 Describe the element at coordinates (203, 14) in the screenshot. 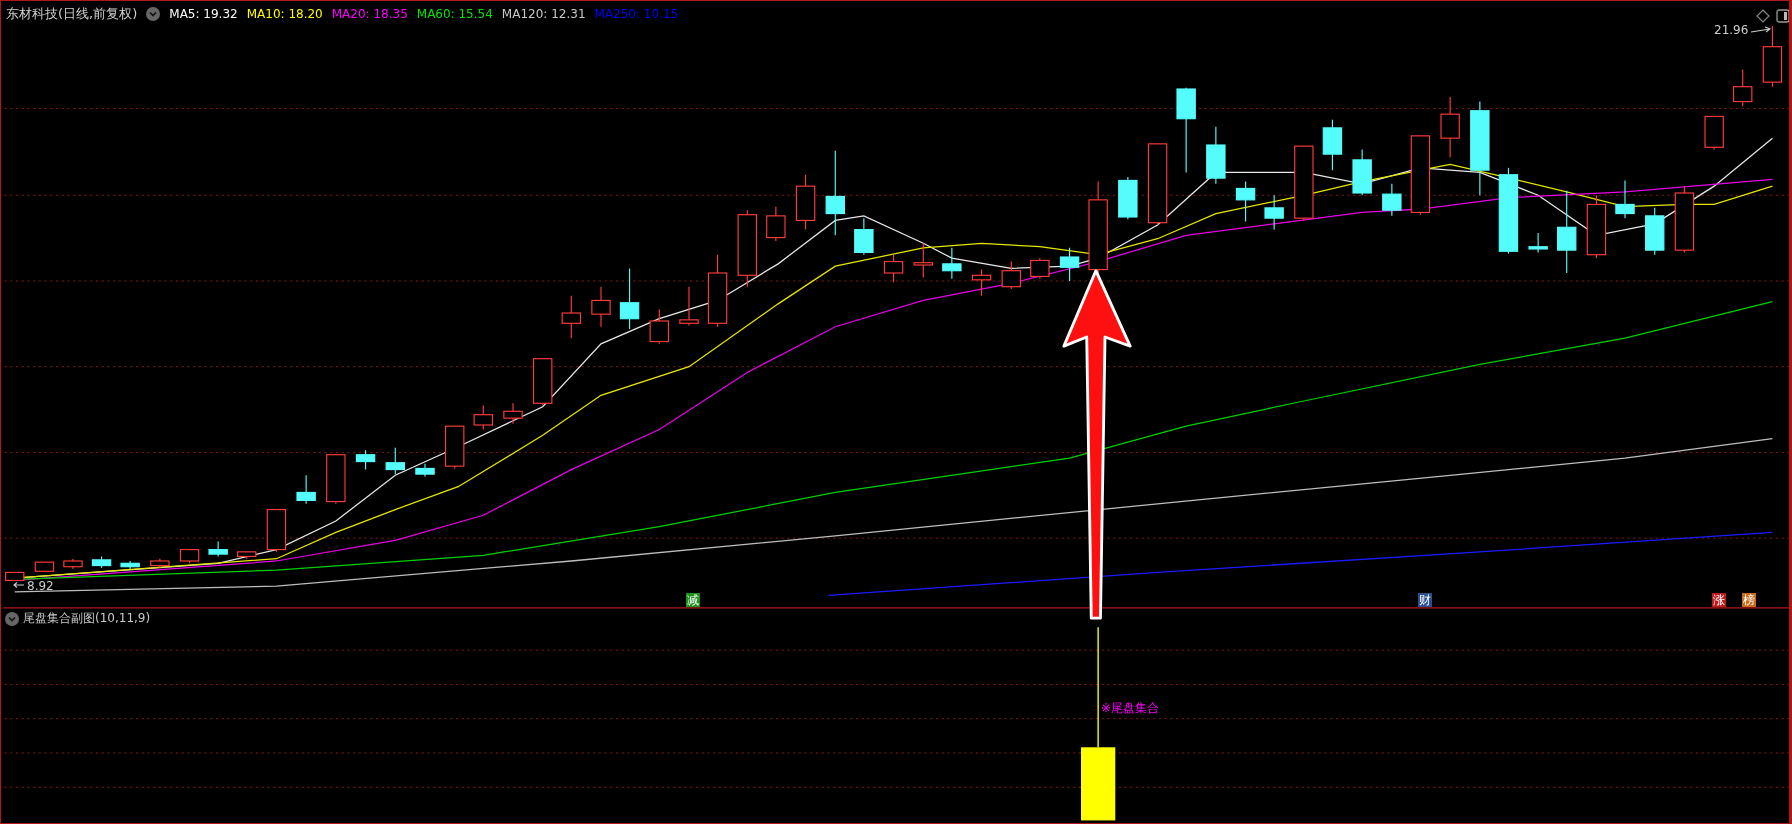

I see `indicator-value: MA5: 19.32` at that location.